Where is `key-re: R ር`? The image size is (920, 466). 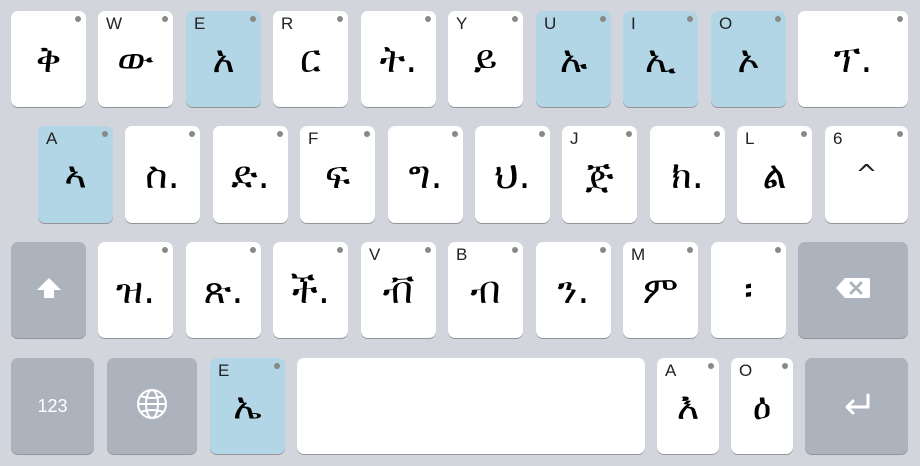 key-re: R ር is located at coordinates (310, 59).